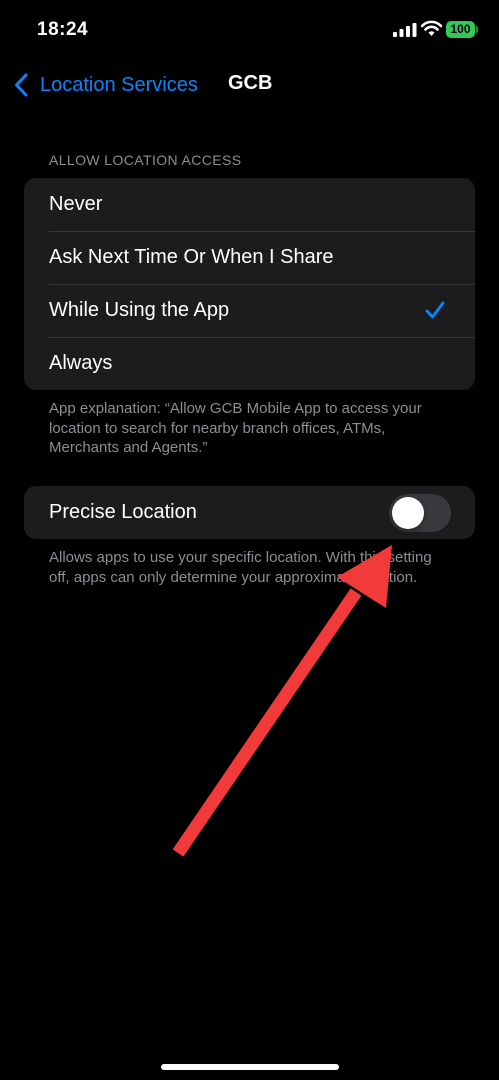 This screenshot has height=1080, width=499. Describe the element at coordinates (249, 310) in the screenshot. I see `option-while-using: While Using the App` at that location.